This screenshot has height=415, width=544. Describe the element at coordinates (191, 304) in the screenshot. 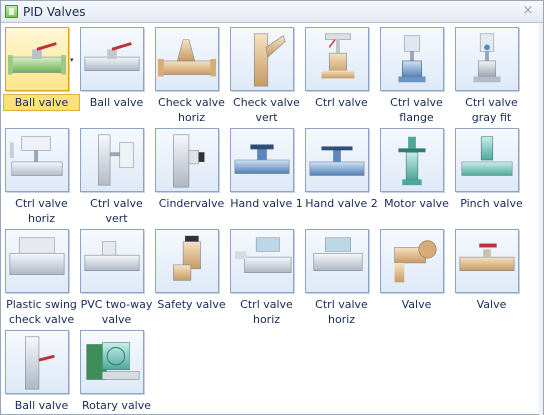

I see `shape-label: Safety valve` at that location.